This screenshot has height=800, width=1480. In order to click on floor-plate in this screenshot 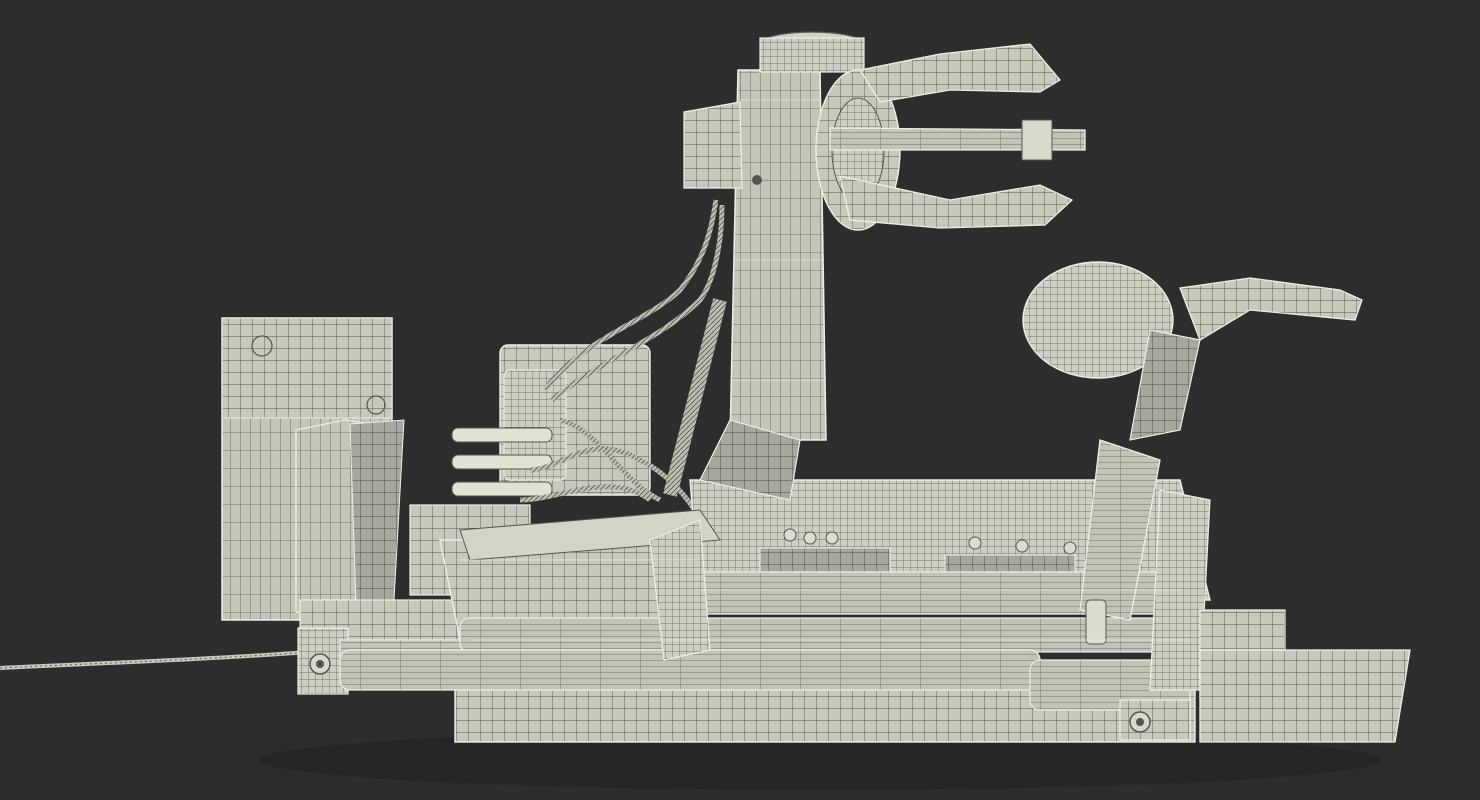, I will do `click(1305, 676)`.